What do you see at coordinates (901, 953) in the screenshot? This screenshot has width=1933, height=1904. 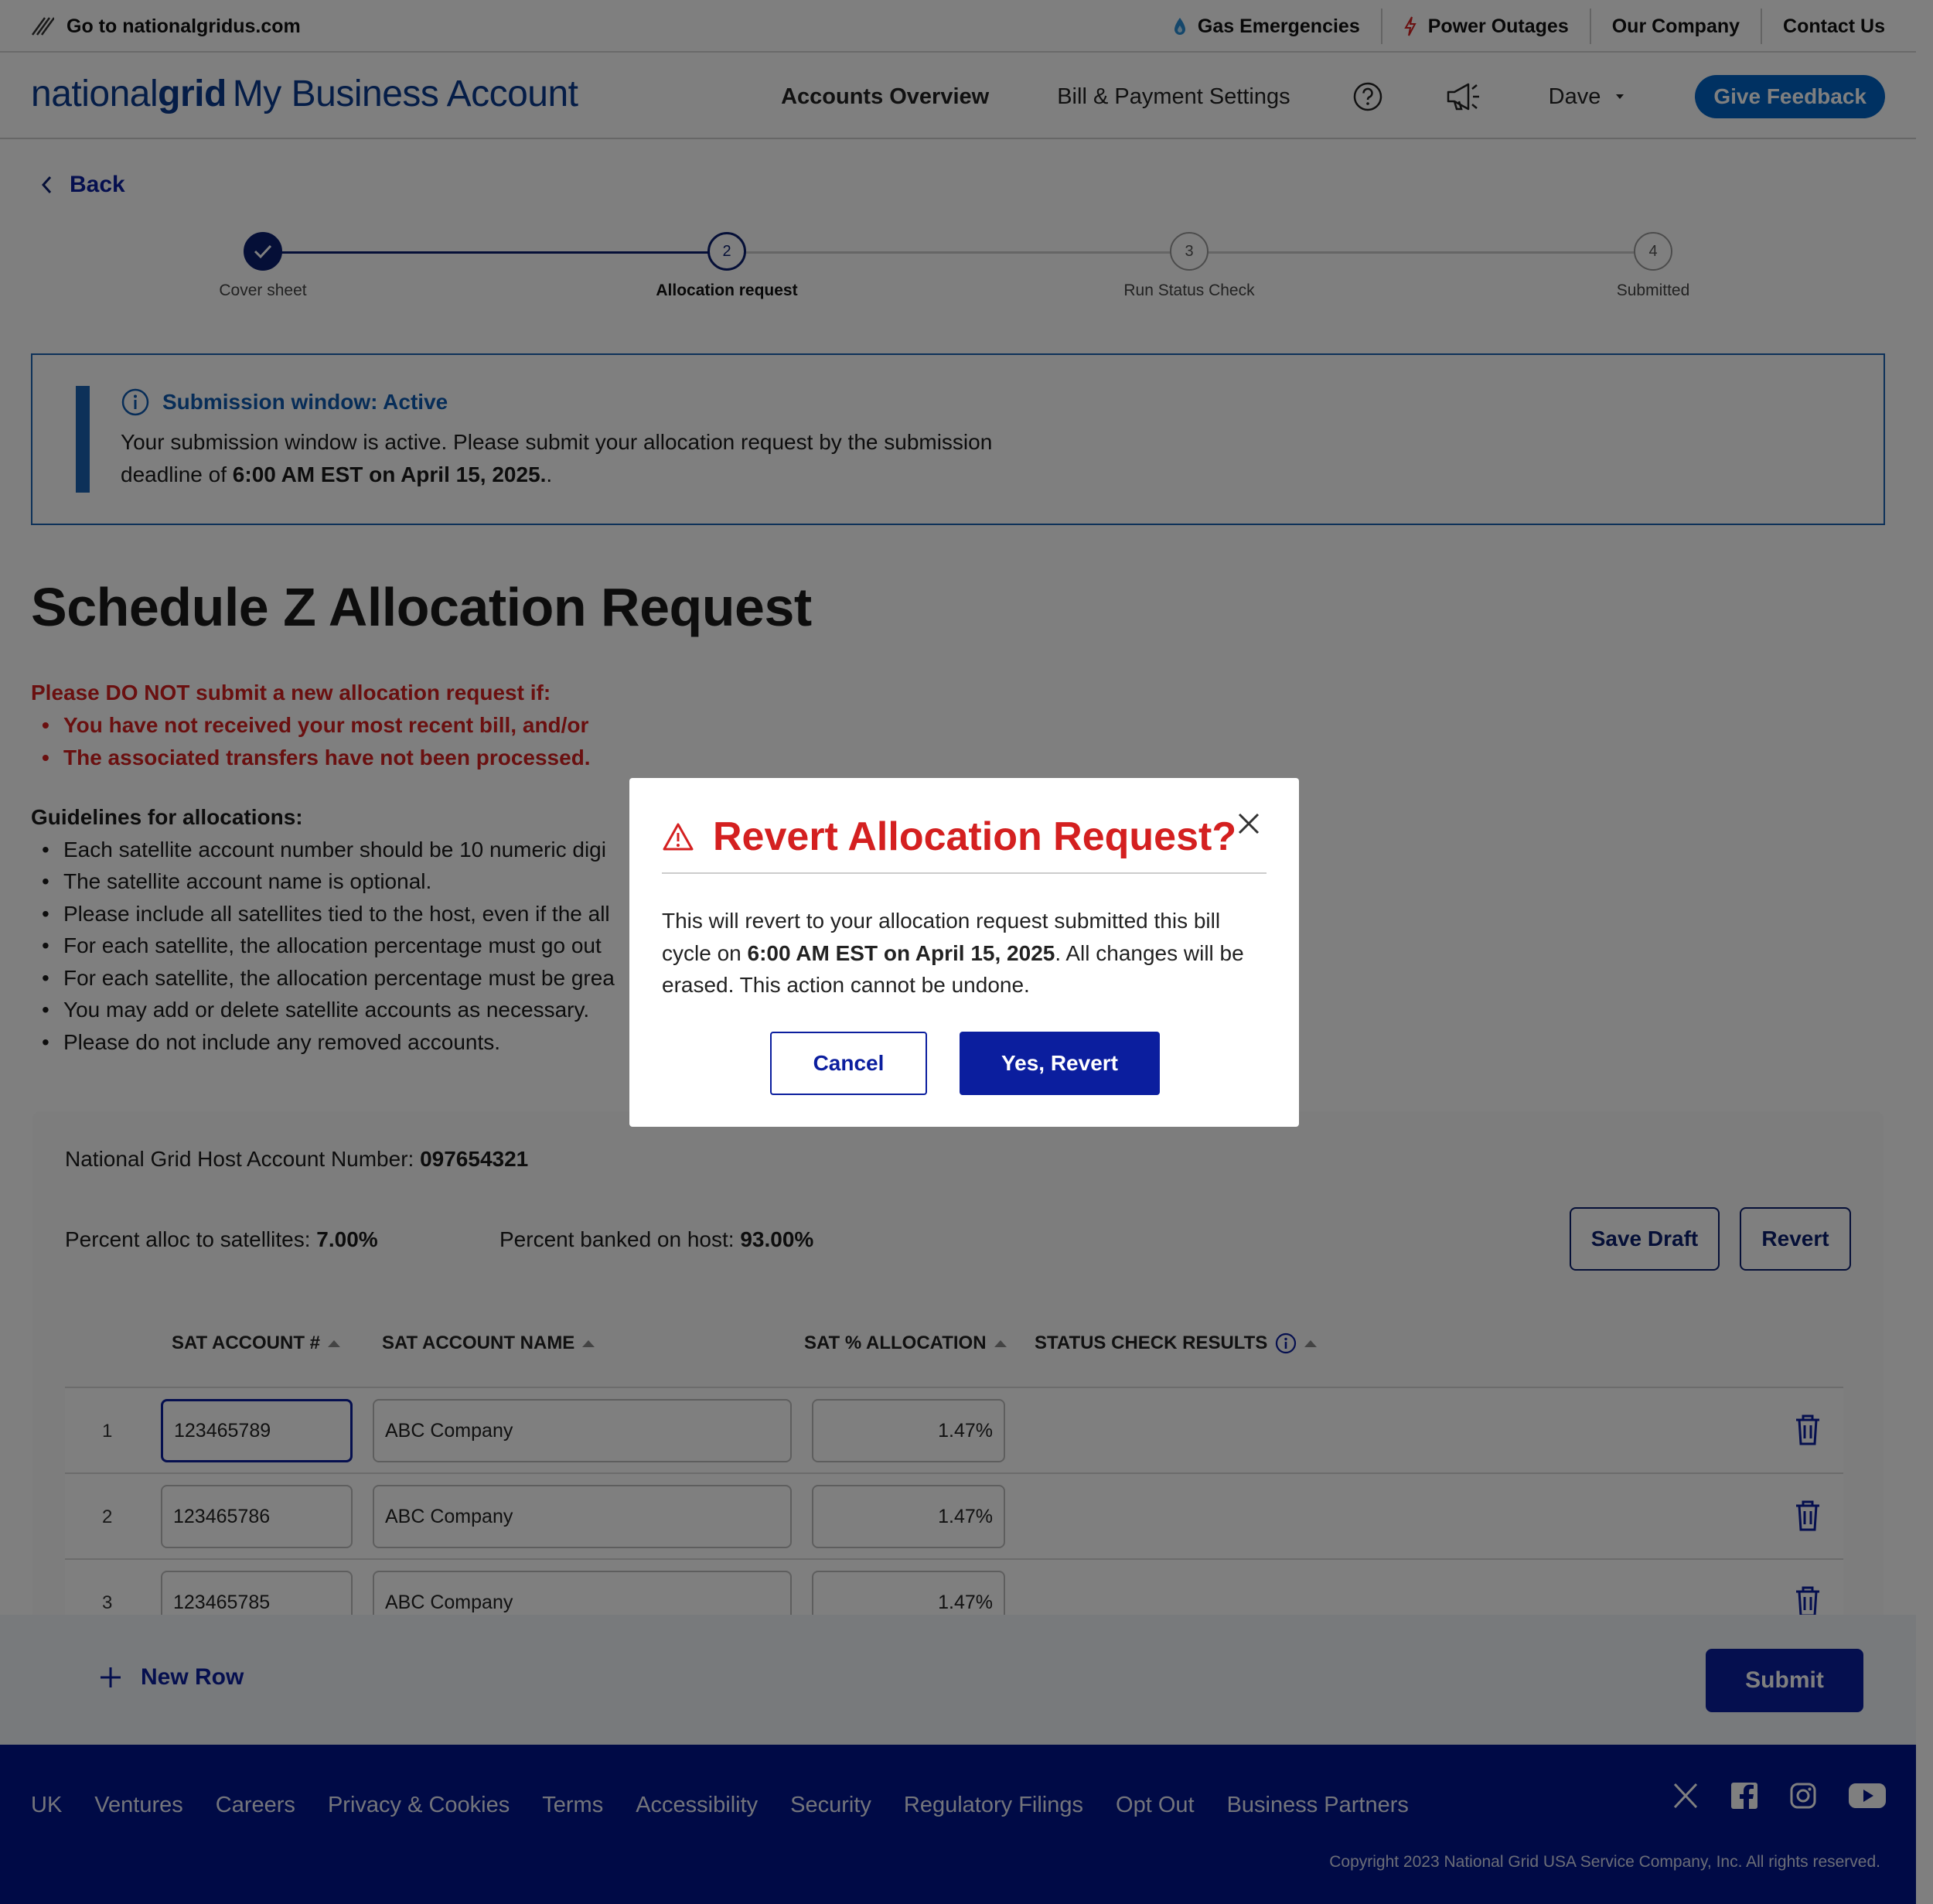 I see `modal-body-date: 6:00 AM EST on April 15, 2025` at bounding box center [901, 953].